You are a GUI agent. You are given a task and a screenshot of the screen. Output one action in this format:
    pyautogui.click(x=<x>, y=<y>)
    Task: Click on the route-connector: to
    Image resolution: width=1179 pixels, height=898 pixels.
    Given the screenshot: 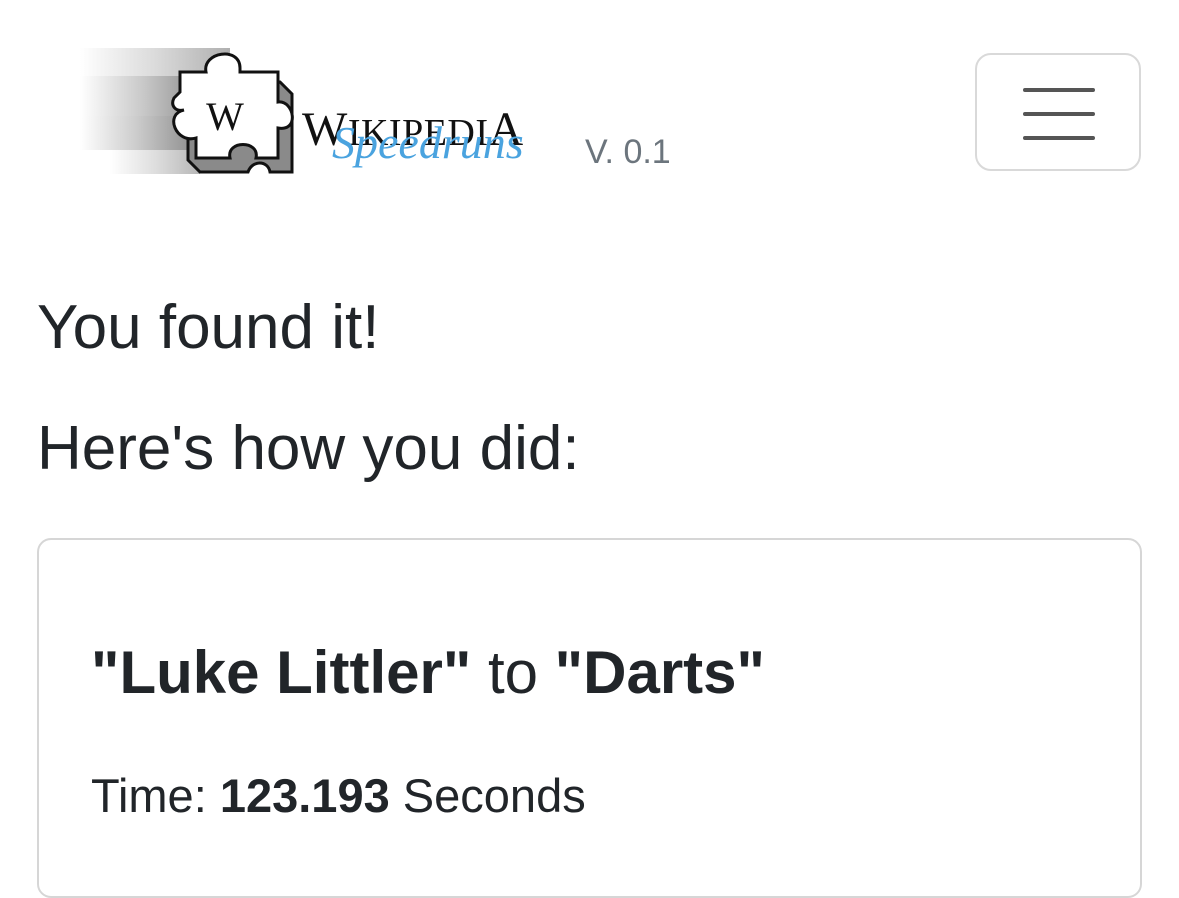 What is the action you would take?
    pyautogui.click(x=512, y=672)
    